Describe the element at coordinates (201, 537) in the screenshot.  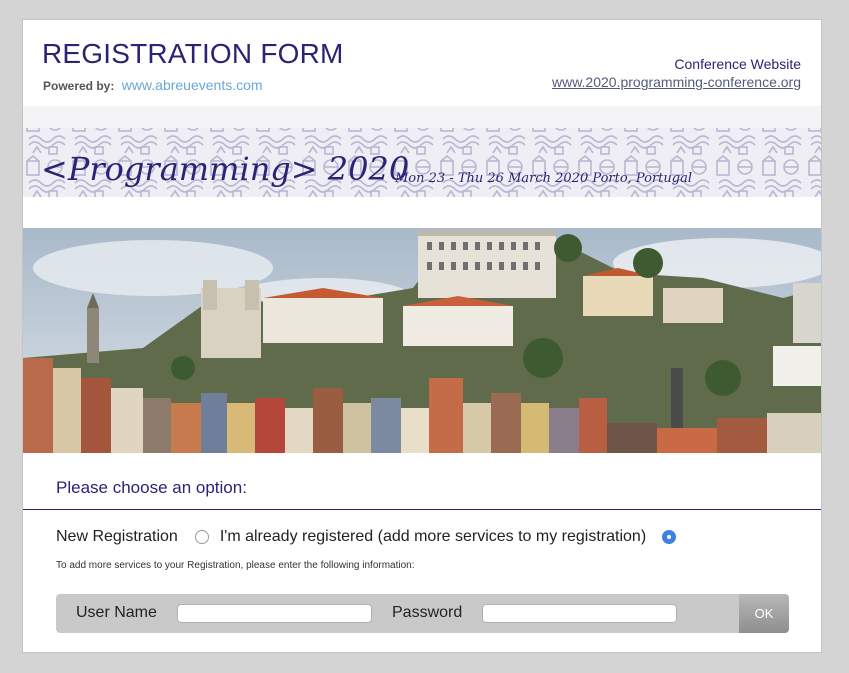
I see `new-registration-radio` at that location.